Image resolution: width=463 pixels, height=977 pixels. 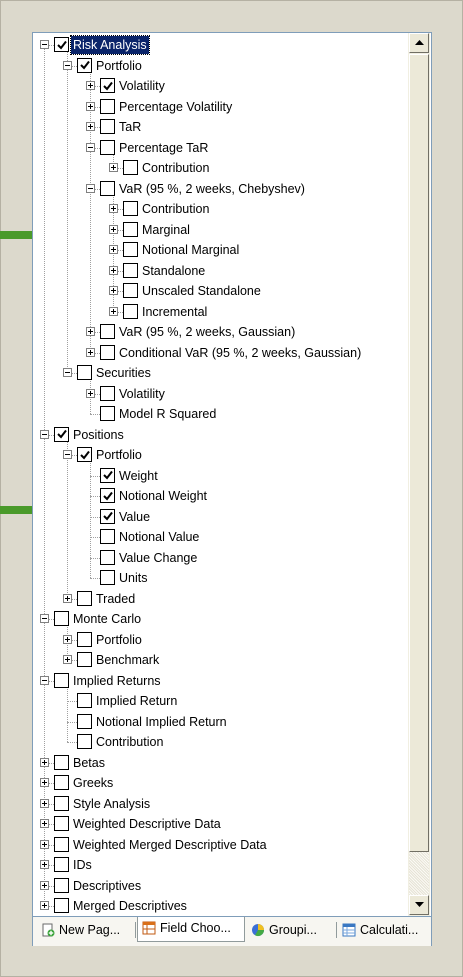 What do you see at coordinates (419, 905) in the screenshot?
I see `scroll-down-button` at bounding box center [419, 905].